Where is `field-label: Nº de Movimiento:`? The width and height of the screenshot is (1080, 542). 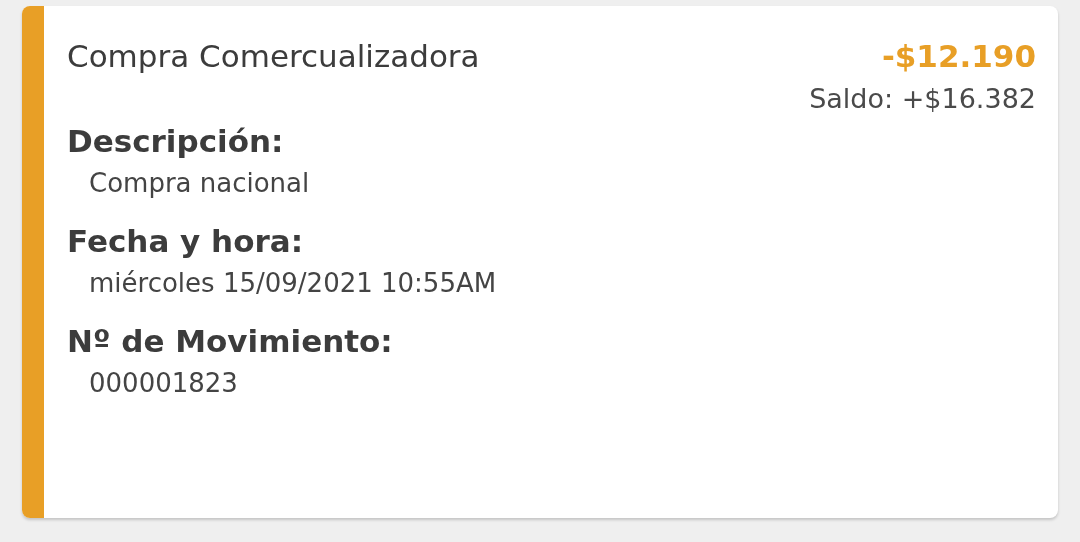
field-label: Nº de Movimiento: is located at coordinates (230, 341).